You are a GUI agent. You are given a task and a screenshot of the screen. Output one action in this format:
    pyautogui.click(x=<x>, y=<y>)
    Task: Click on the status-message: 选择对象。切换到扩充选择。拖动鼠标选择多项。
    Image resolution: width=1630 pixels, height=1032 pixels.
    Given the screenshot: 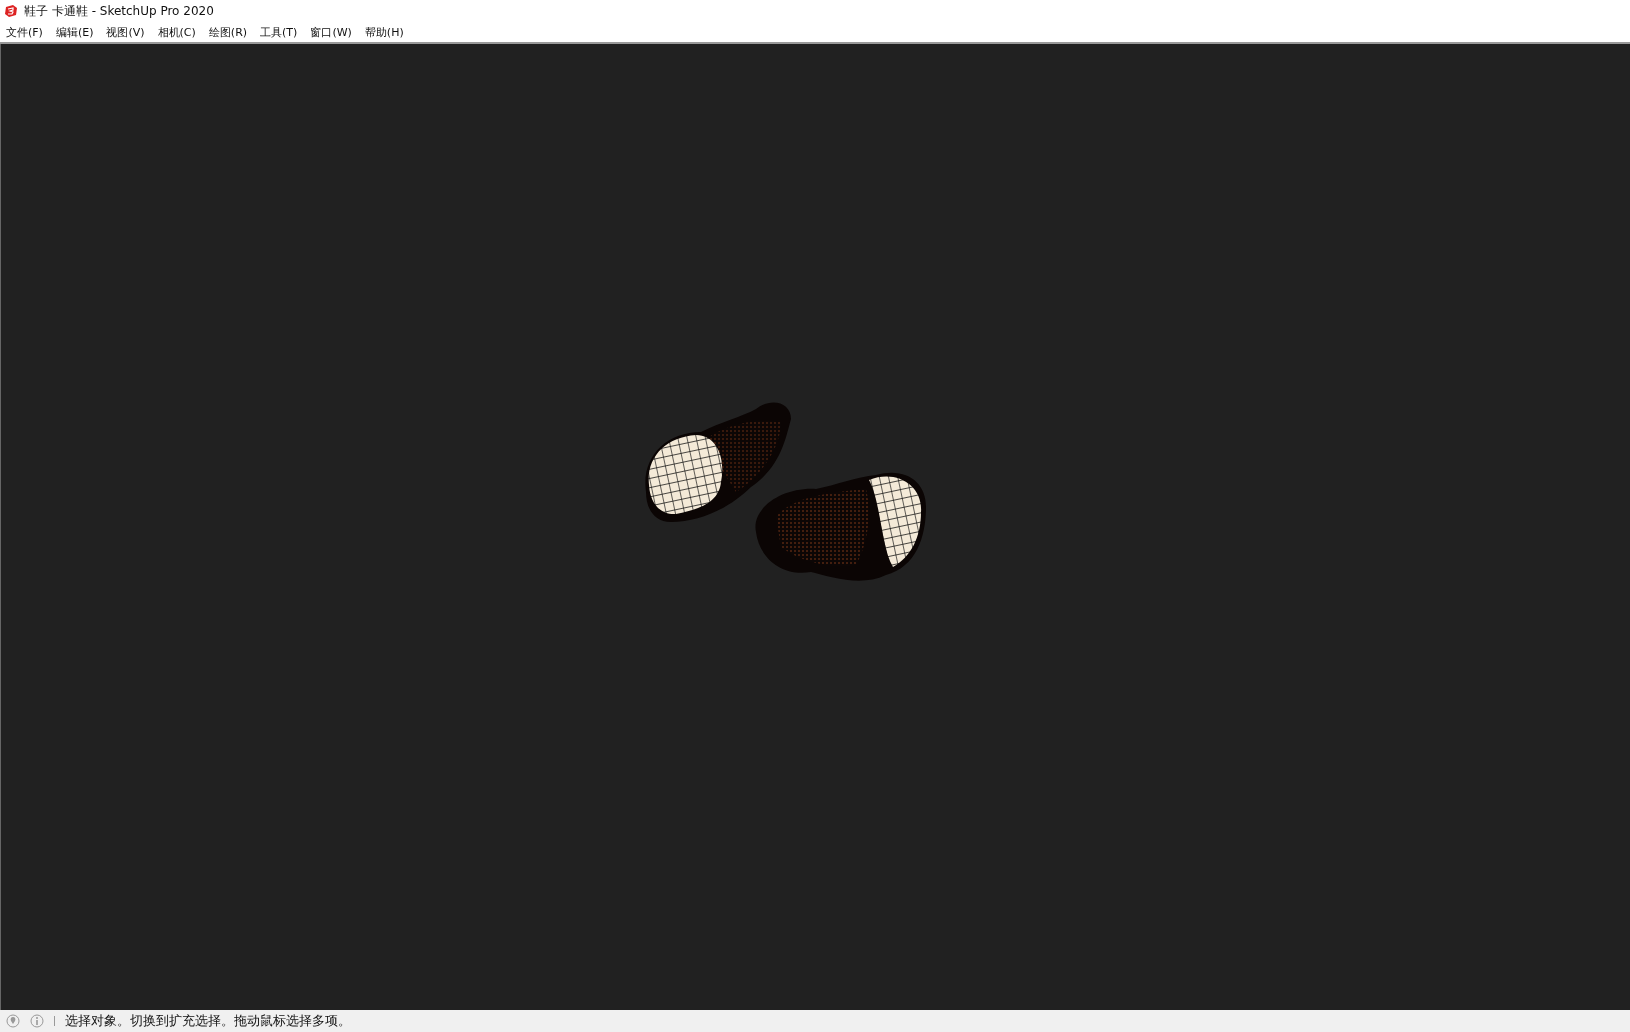 What is the action you would take?
    pyautogui.click(x=208, y=1021)
    